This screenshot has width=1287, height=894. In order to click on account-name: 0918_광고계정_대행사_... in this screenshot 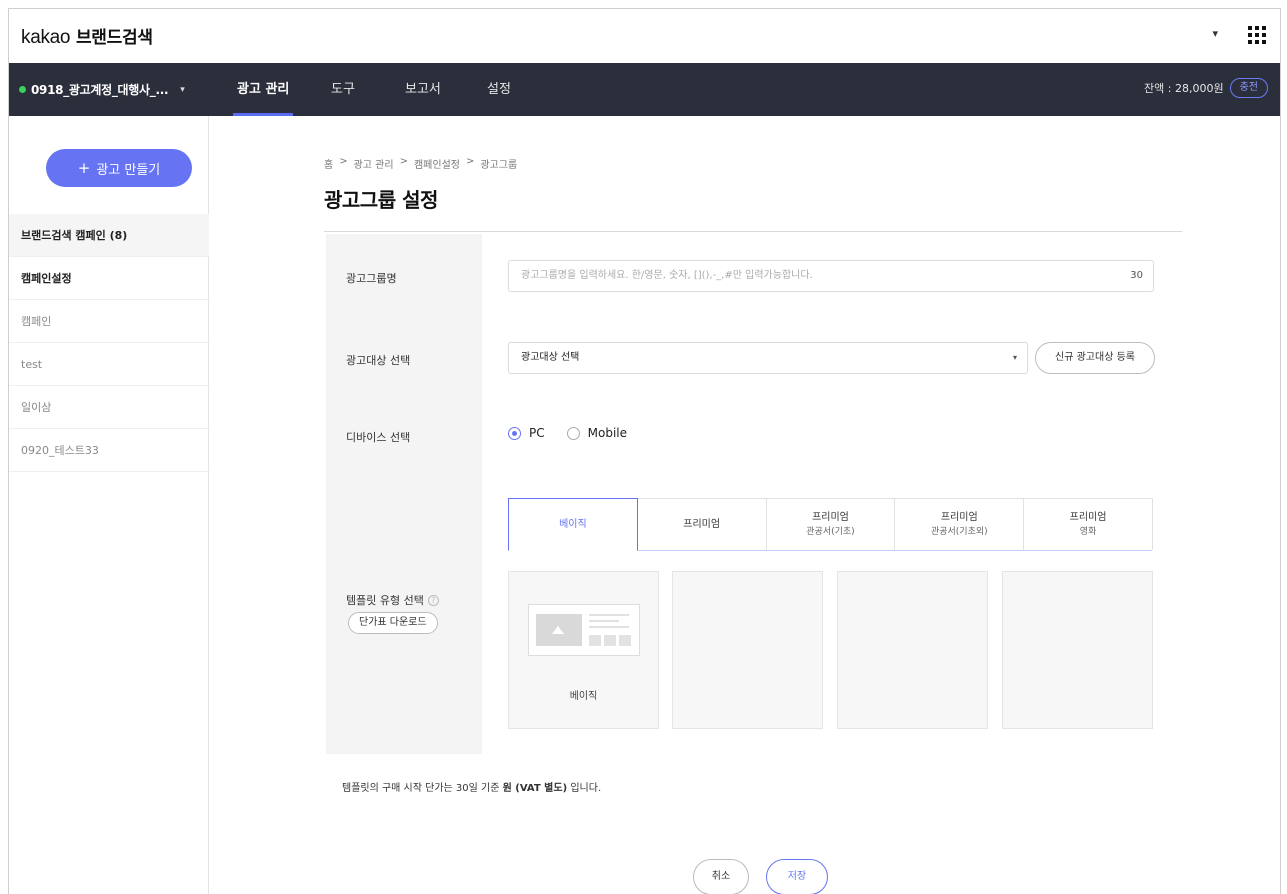, I will do `click(100, 90)`.